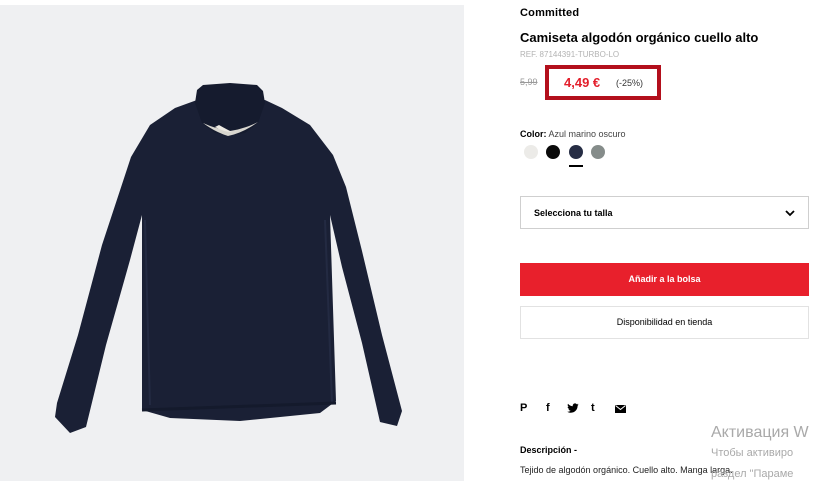 The height and width of the screenshot is (481, 824). Describe the element at coordinates (529, 82) in the screenshot. I see `original-price: 5,99` at that location.